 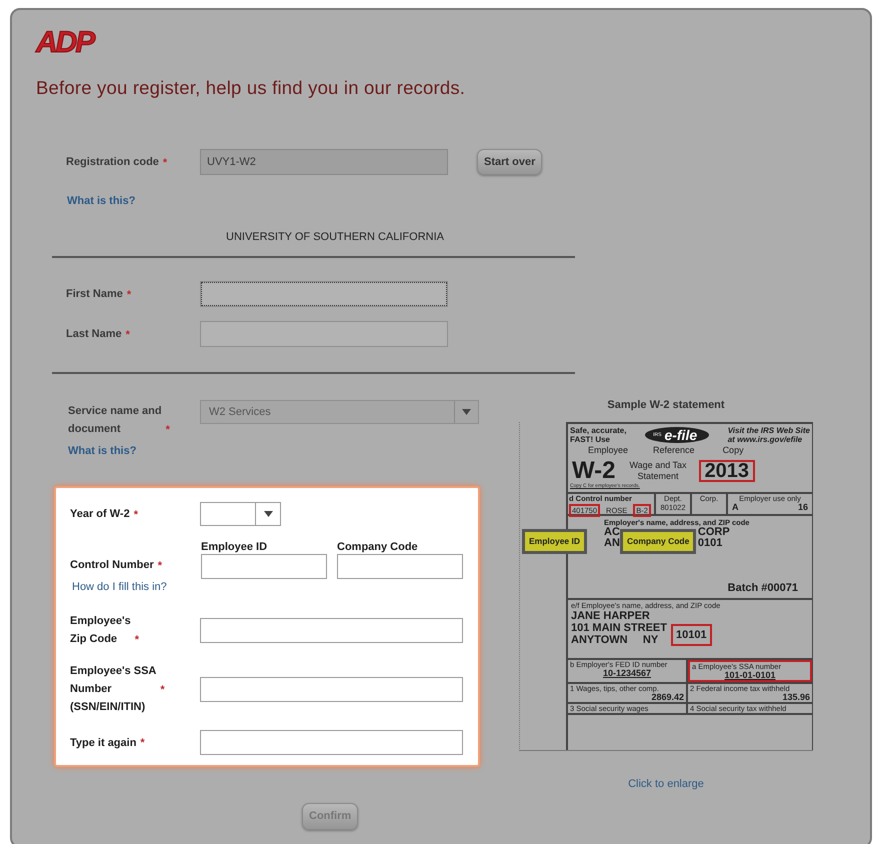 What do you see at coordinates (594, 471) in the screenshot?
I see `form-number: W-2` at bounding box center [594, 471].